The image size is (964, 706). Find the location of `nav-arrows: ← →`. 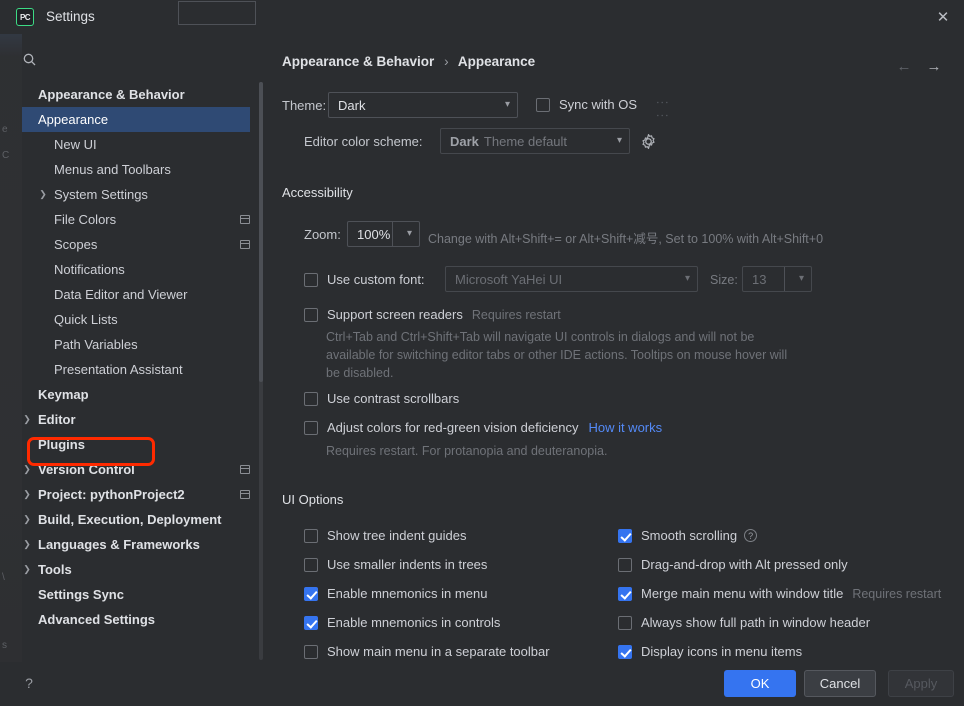

nav-arrows: ← → is located at coordinates (923, 66).